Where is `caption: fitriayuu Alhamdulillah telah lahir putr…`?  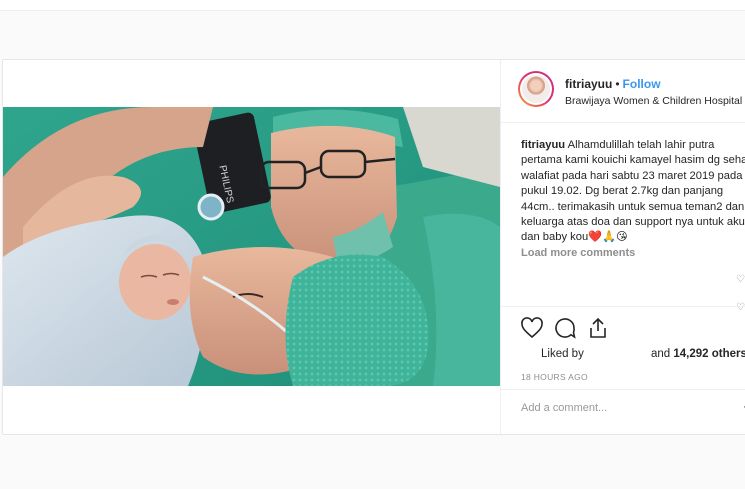
caption: fitriayuu Alhamdulillah telah lahir putr… is located at coordinates (633, 192).